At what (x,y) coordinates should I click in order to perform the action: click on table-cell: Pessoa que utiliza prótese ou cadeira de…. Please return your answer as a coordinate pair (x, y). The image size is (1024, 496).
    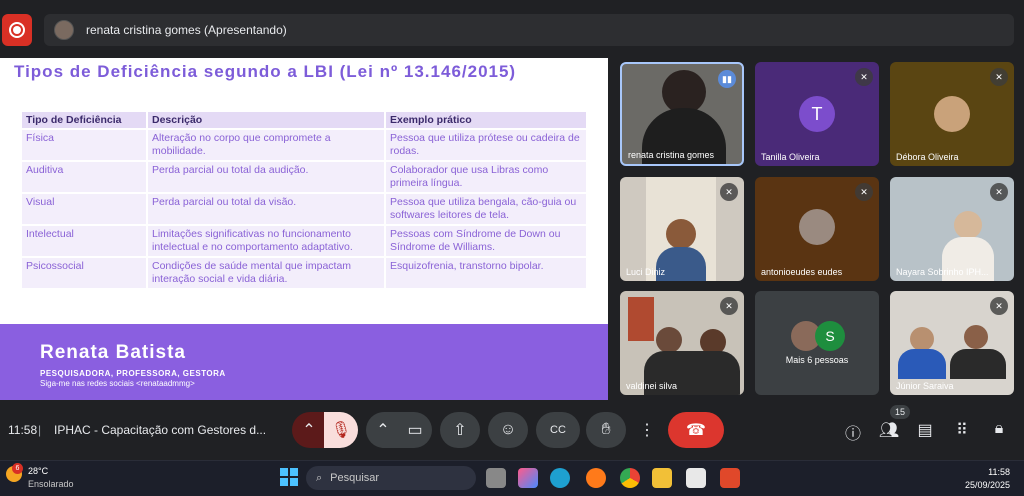
    Looking at the image, I should click on (486, 145).